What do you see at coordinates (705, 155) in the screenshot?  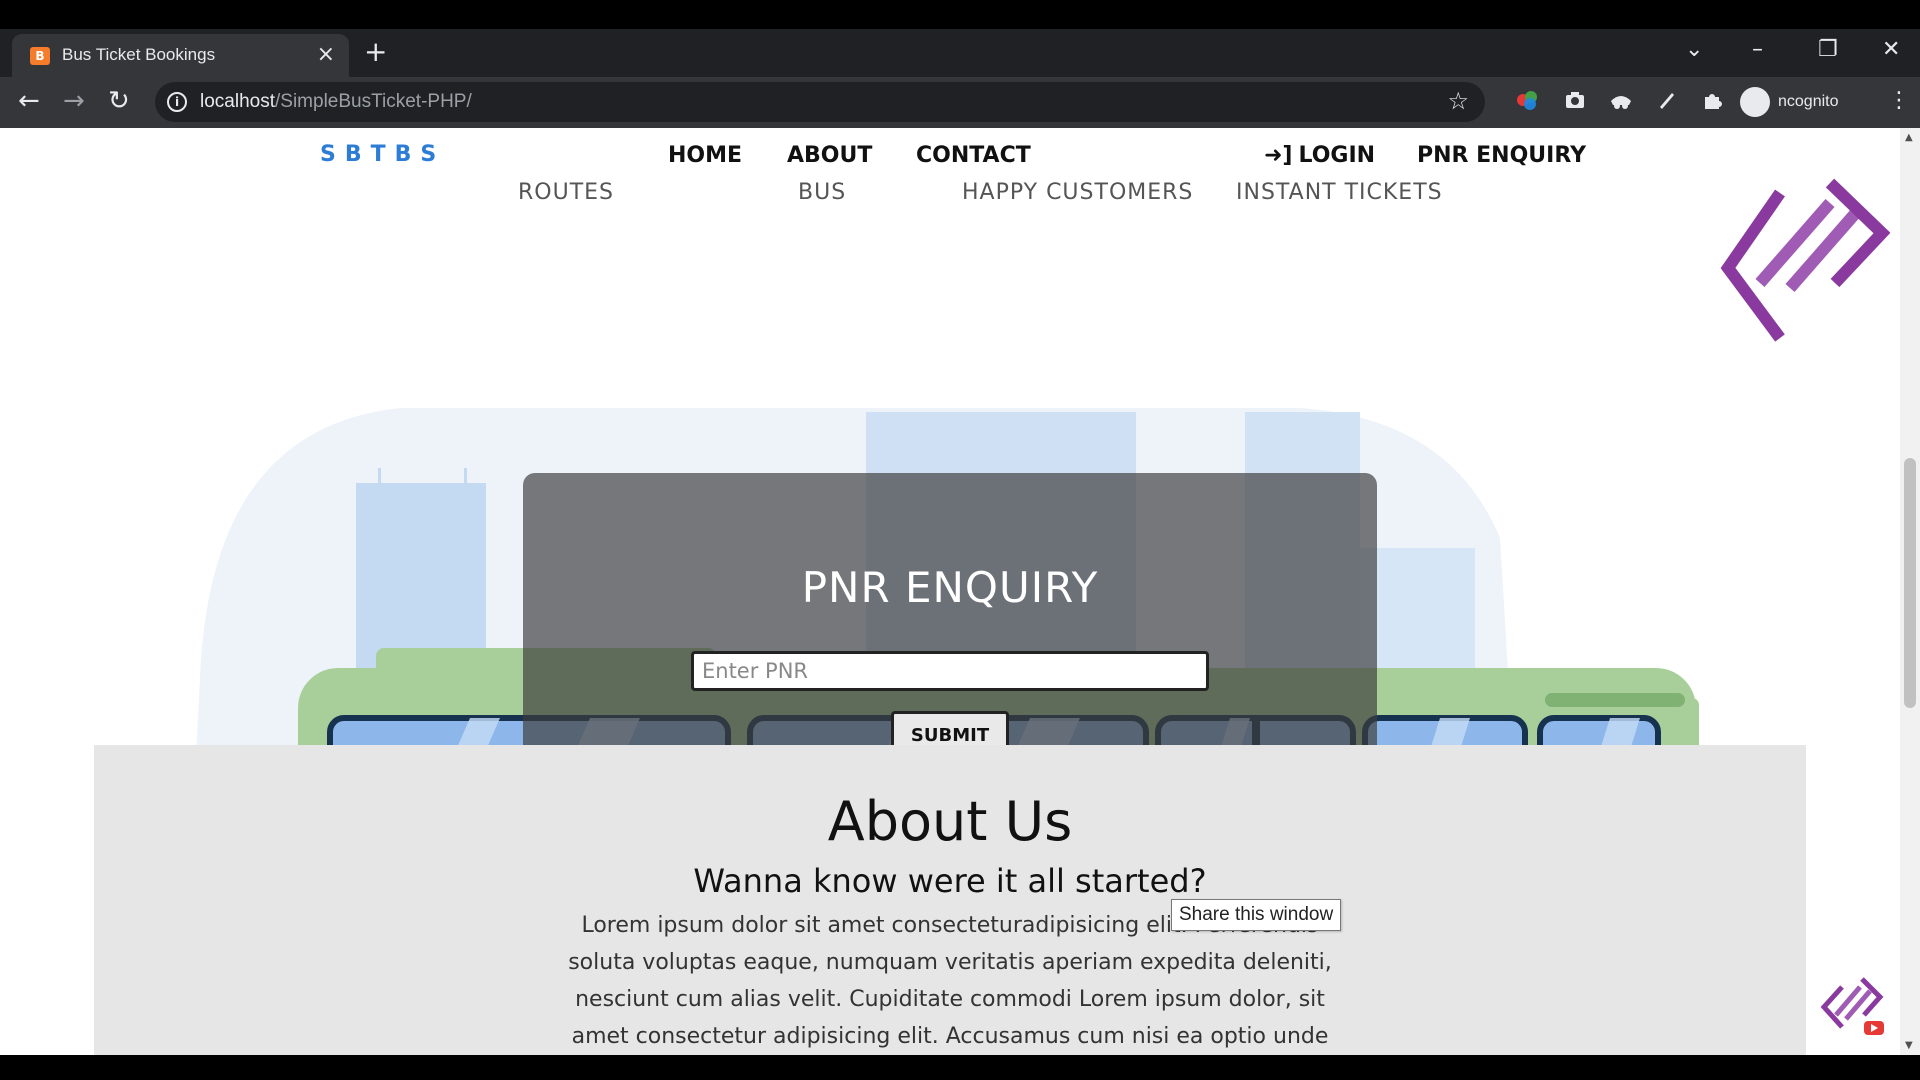 I see `nav-home: HOME` at bounding box center [705, 155].